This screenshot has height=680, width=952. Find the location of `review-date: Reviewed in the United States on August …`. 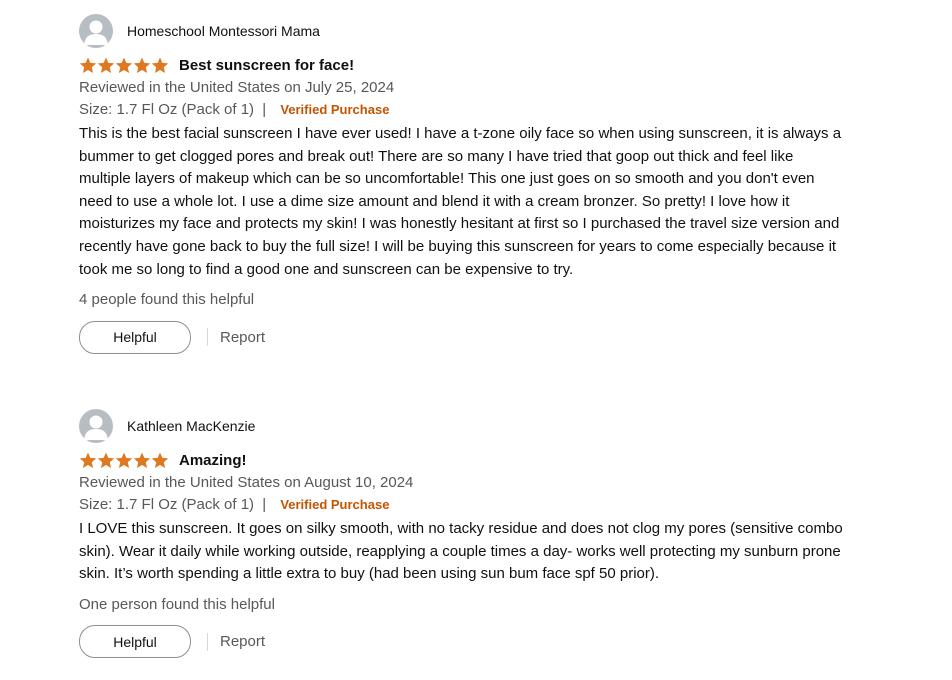

review-date: Reviewed in the United States on August … is located at coordinates (246, 482).